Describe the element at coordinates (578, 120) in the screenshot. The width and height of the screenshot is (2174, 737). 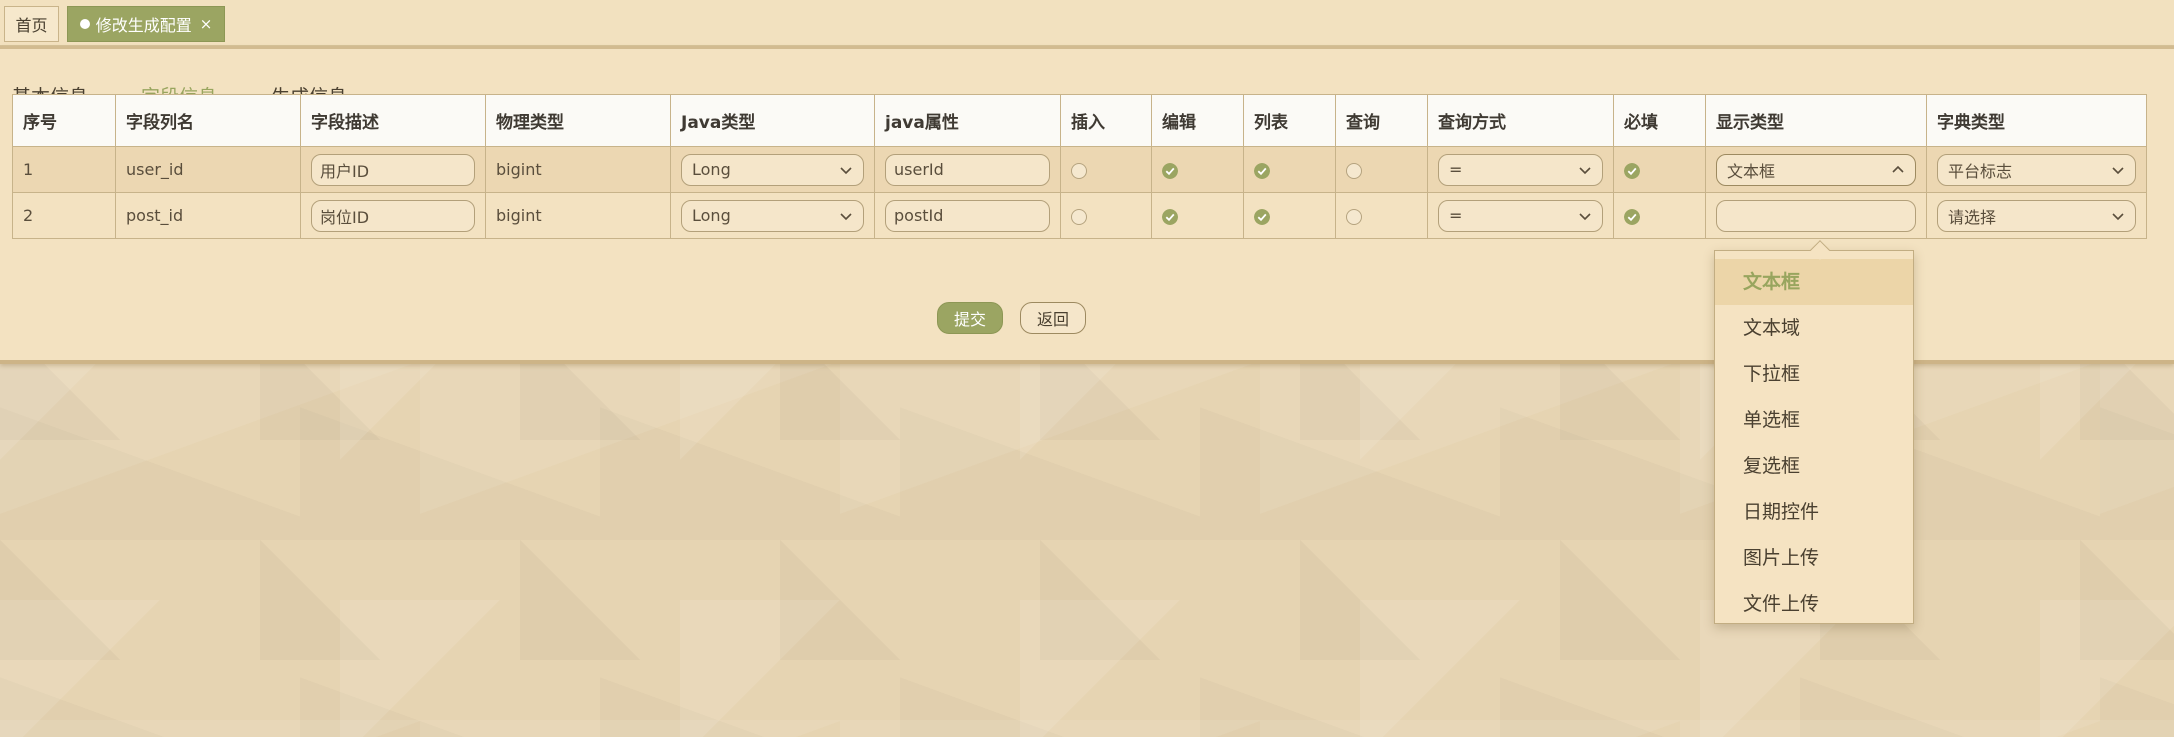
I see `header-physical: 物理类型` at that location.